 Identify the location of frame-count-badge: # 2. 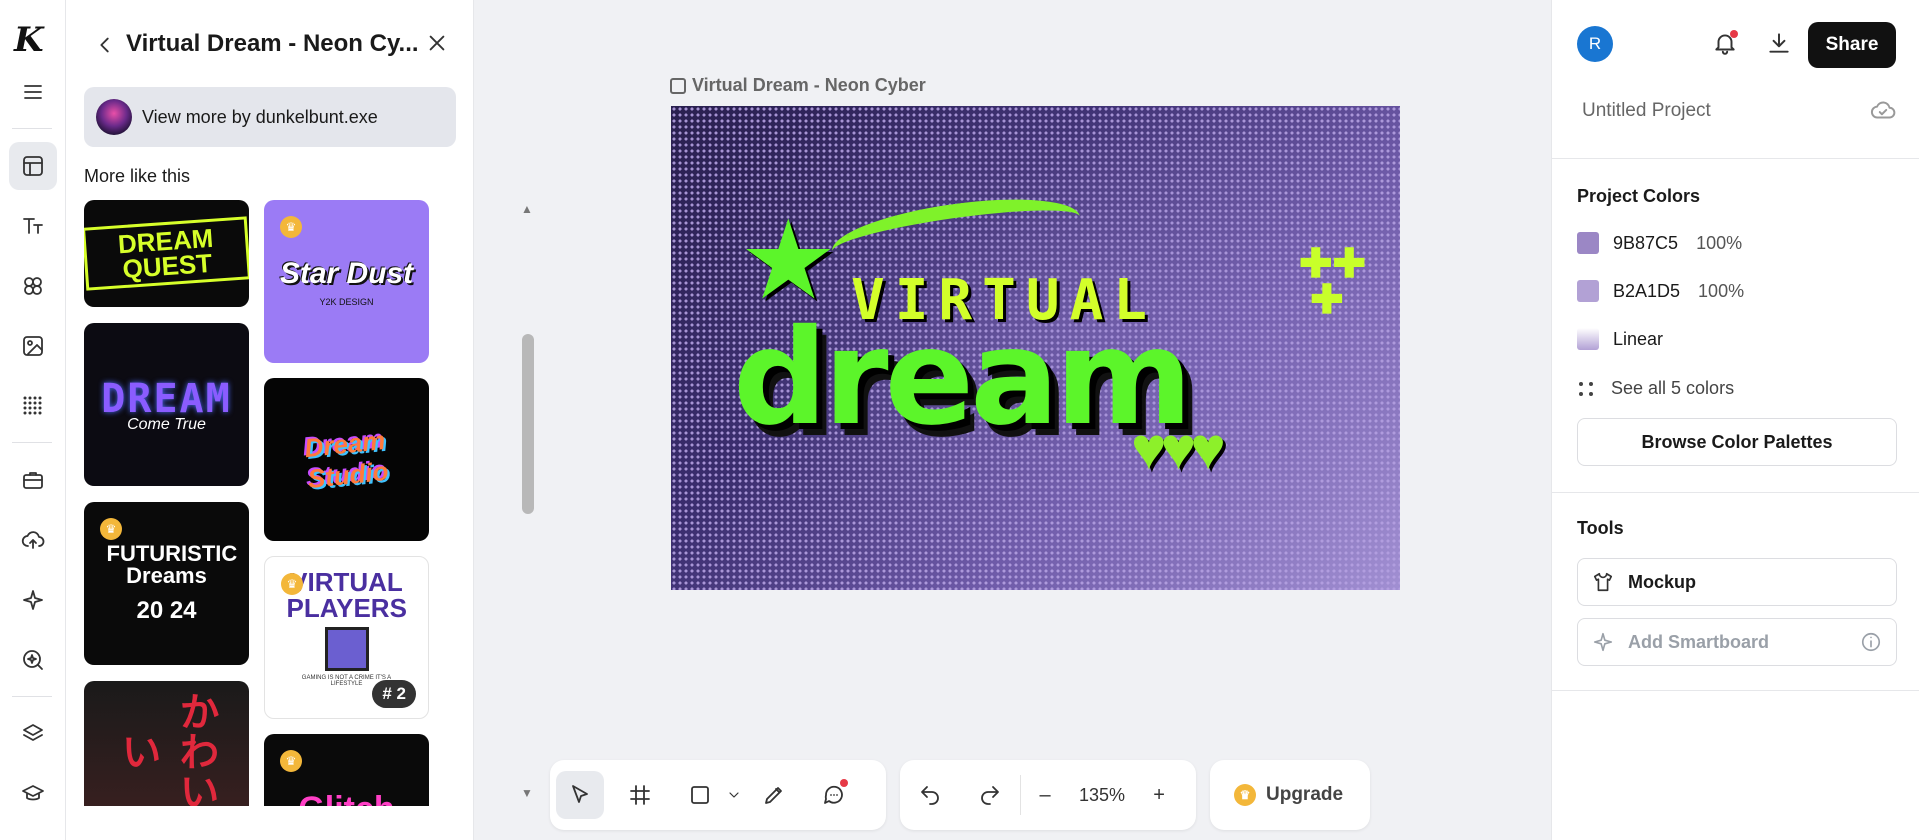
(394, 694).